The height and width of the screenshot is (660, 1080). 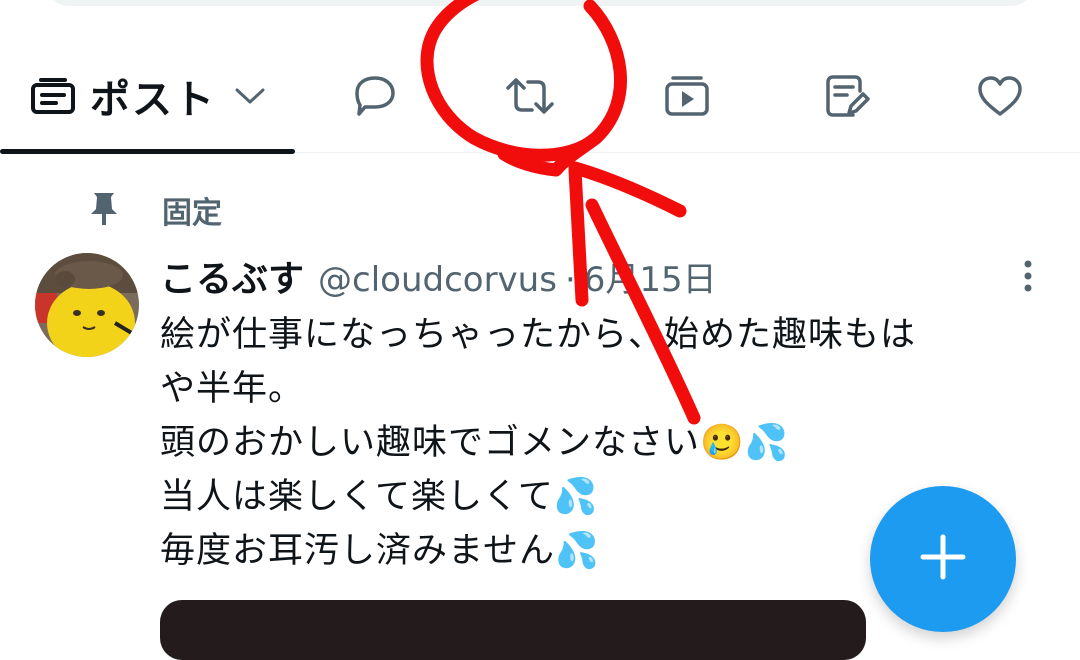 What do you see at coordinates (155, 210) in the screenshot?
I see `pinned-indicator: 固定` at bounding box center [155, 210].